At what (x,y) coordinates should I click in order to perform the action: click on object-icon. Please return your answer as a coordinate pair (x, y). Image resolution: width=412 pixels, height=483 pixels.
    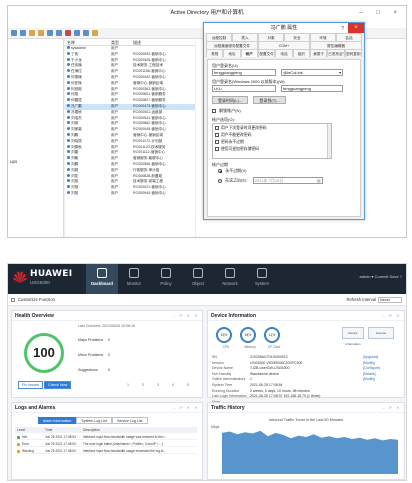
    Looking at the image, I should click on (198, 273).